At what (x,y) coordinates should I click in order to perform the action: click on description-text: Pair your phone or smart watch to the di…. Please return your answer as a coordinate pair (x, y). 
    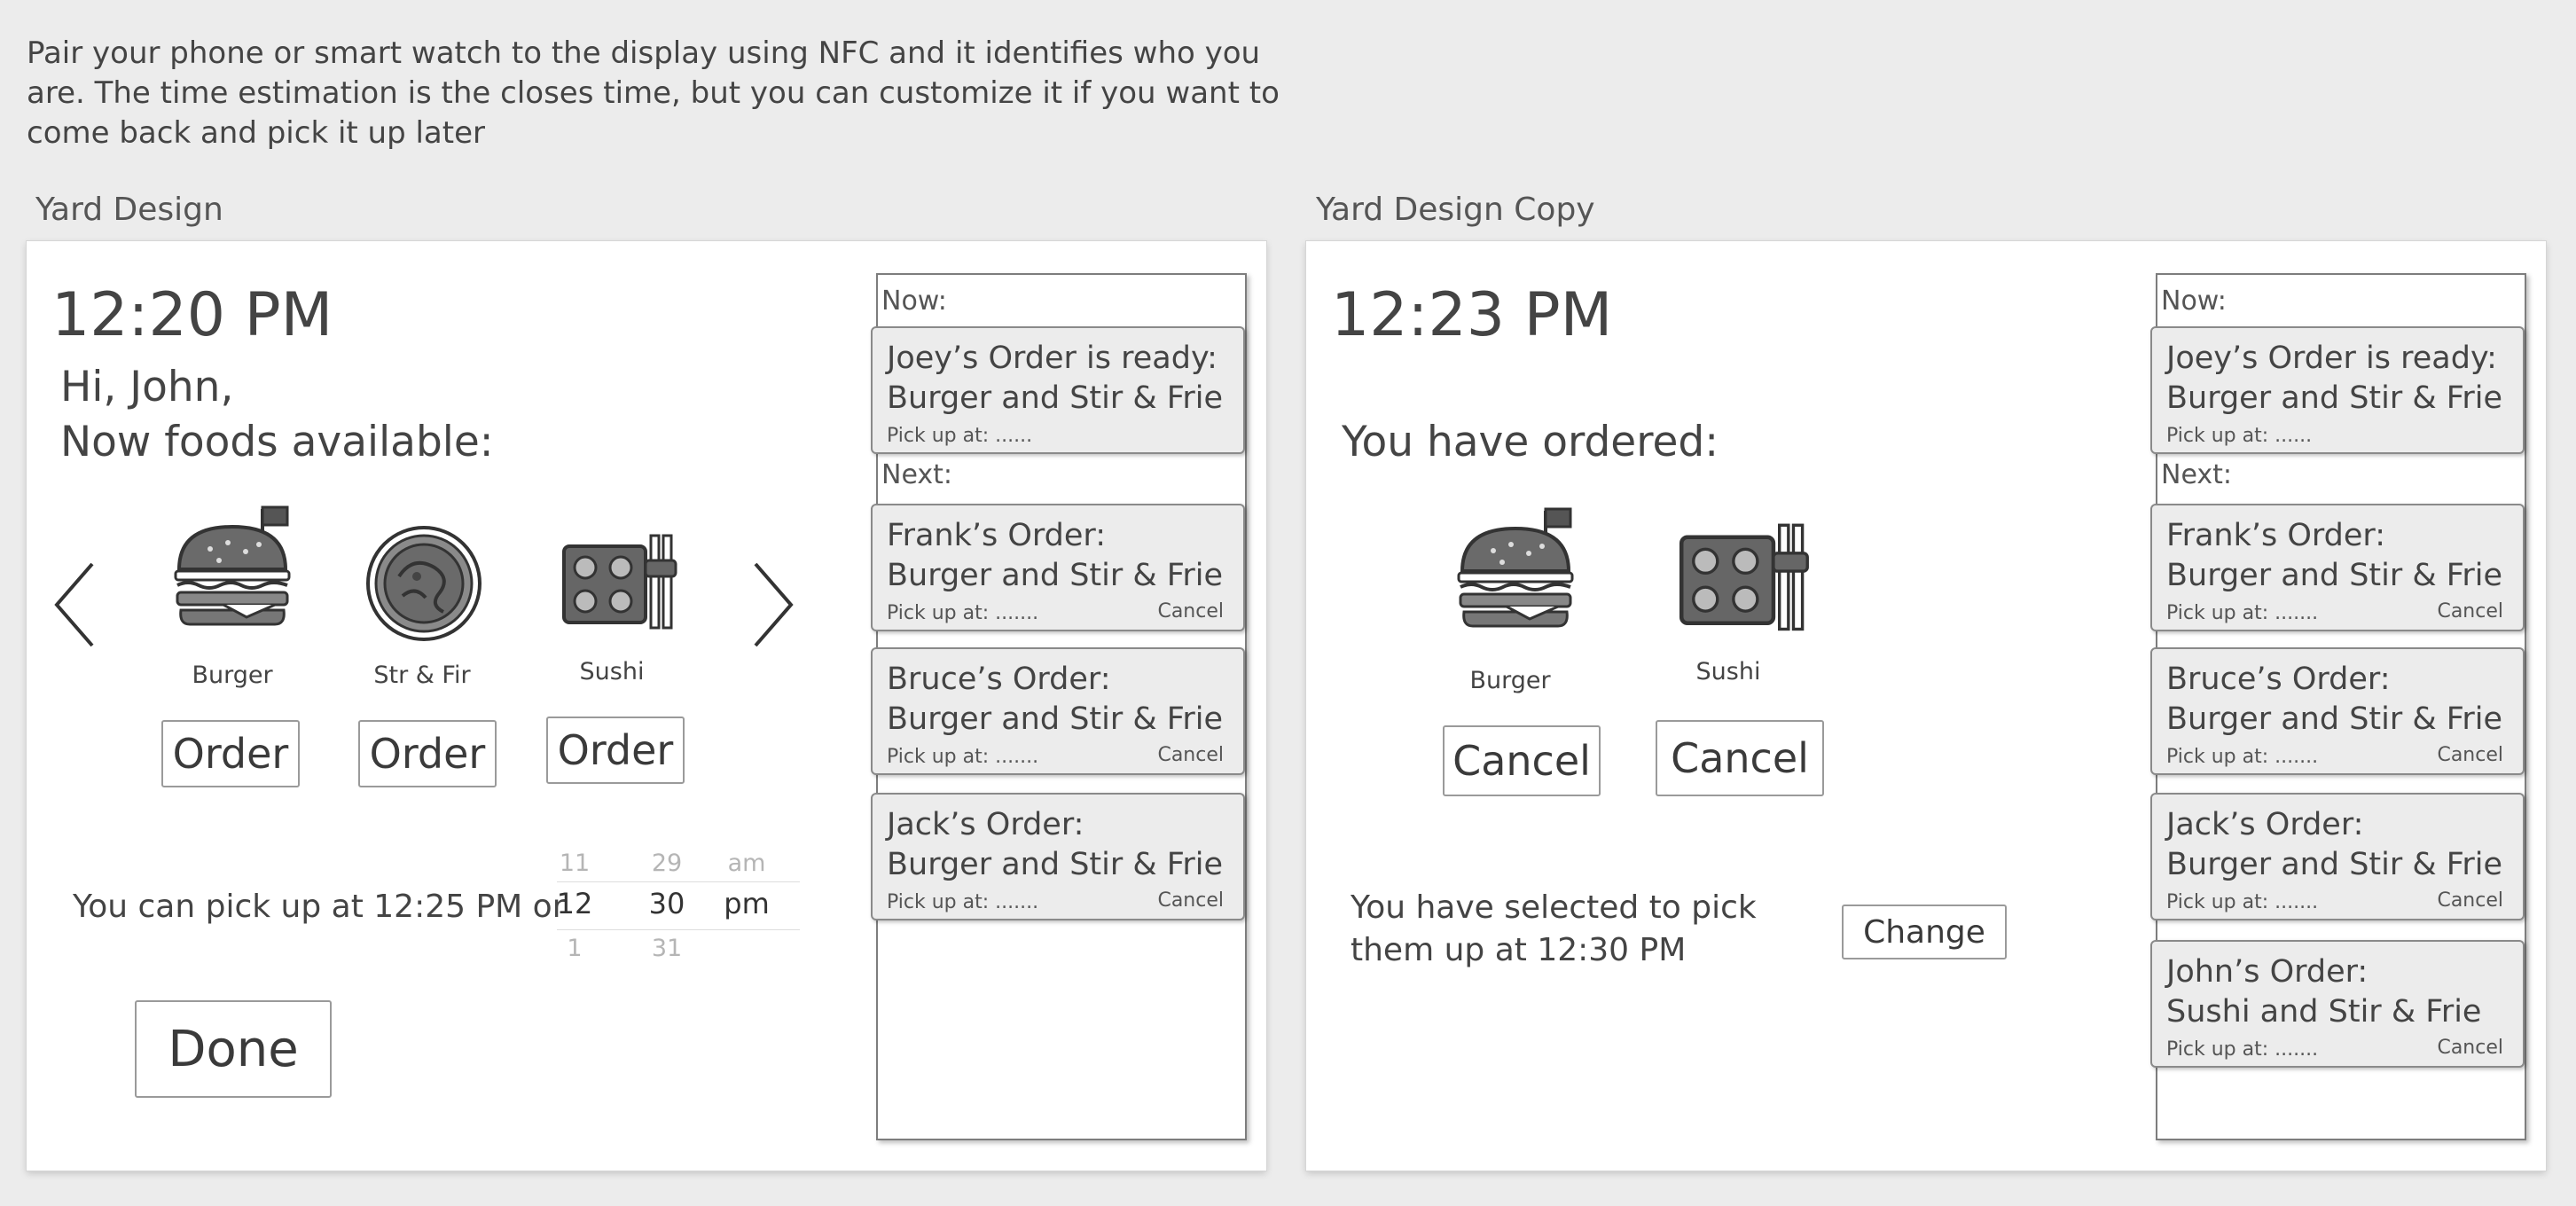
    Looking at the image, I should click on (653, 93).